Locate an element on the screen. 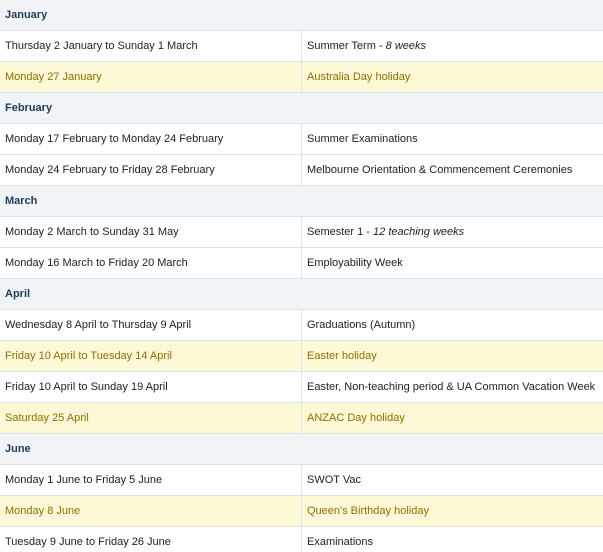  event-note: 12 teaching weeks is located at coordinates (419, 232).